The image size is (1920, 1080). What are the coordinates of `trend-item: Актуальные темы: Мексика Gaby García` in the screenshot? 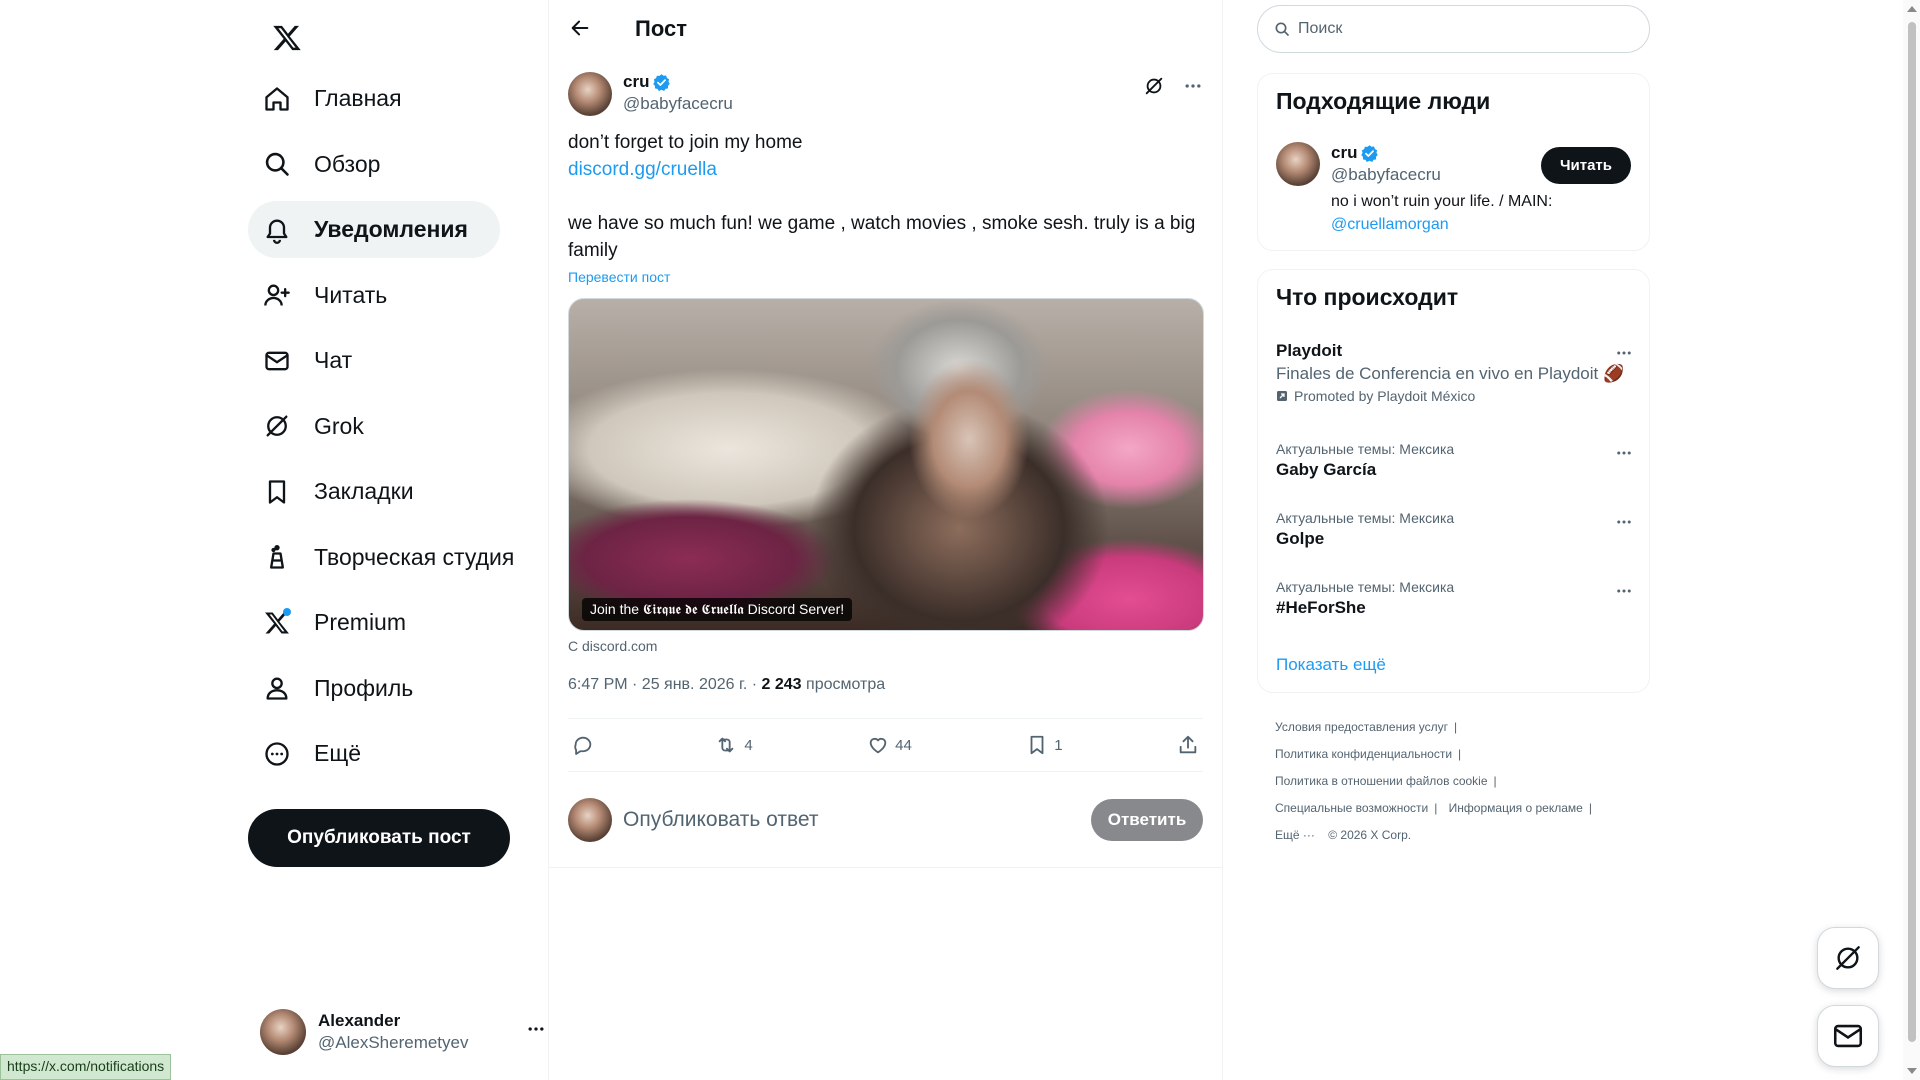 It's located at (1454, 460).